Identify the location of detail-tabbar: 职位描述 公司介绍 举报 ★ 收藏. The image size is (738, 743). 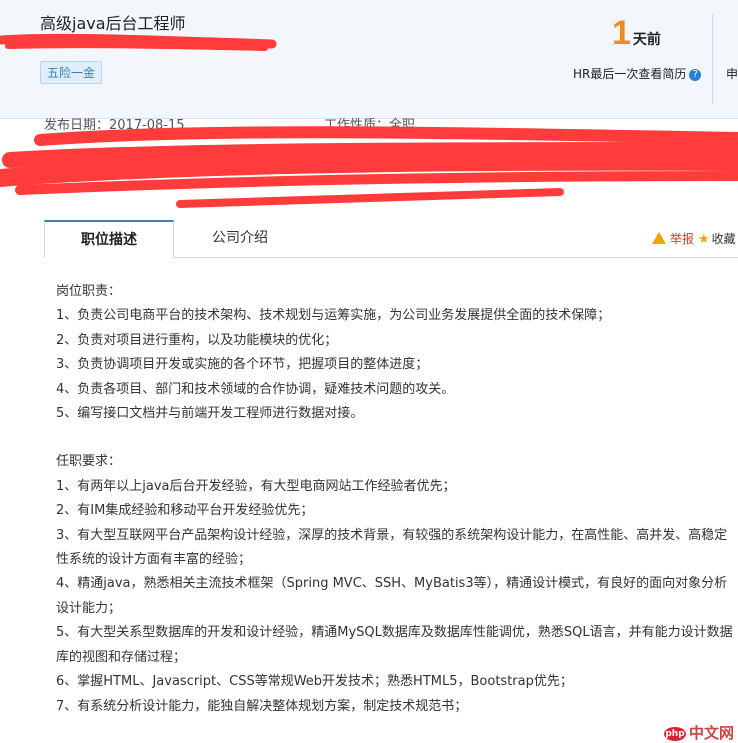
(369, 238).